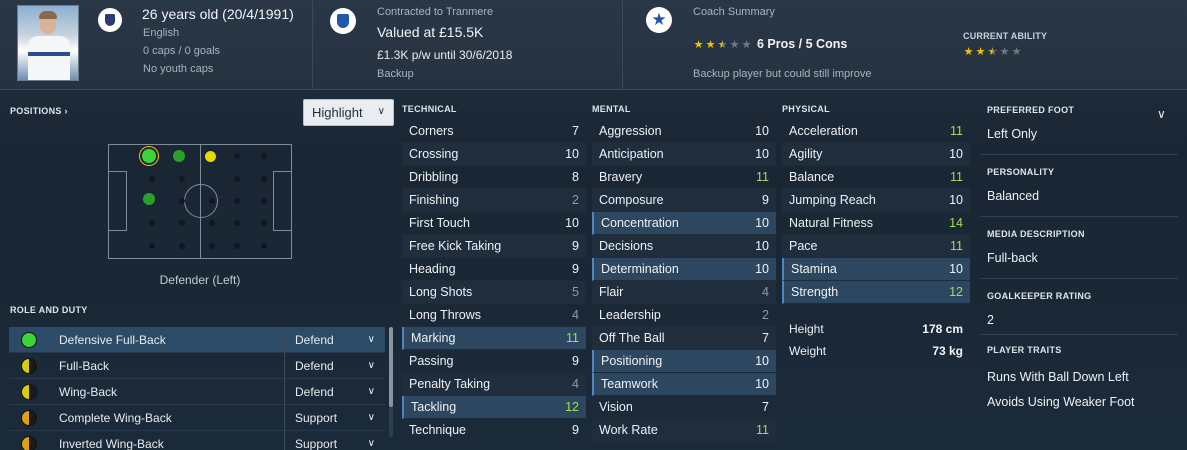 The width and height of the screenshot is (1187, 450). Describe the element at coordinates (1079, 307) in the screenshot. I see `goalkeeper-rating-block: GOALKEEPER RATING 2` at that location.